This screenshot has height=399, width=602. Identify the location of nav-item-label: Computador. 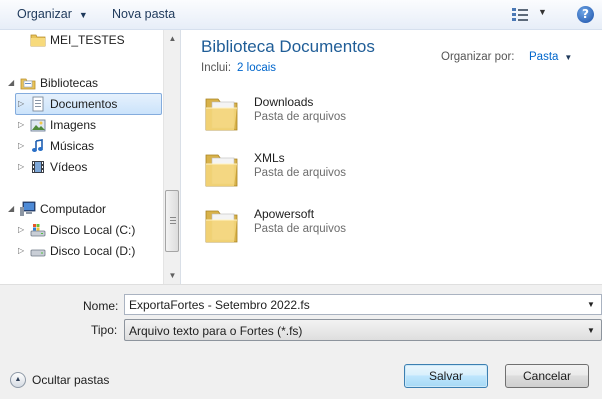
(73, 209).